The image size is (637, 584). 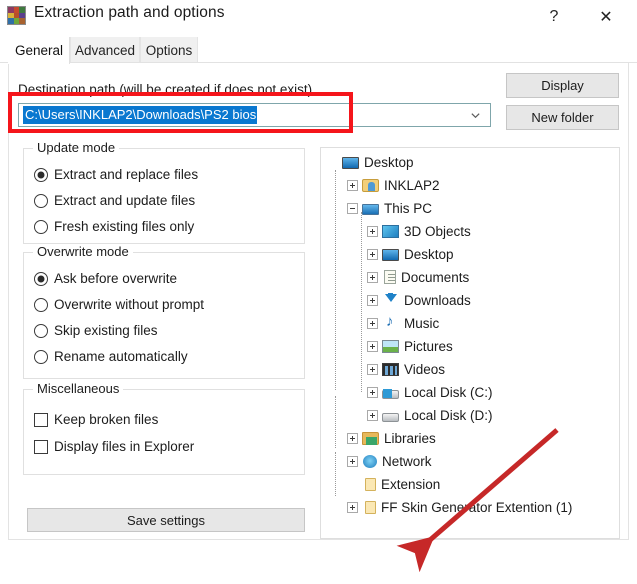 I want to click on option-label: Display files in Explorer, so click(x=124, y=446).